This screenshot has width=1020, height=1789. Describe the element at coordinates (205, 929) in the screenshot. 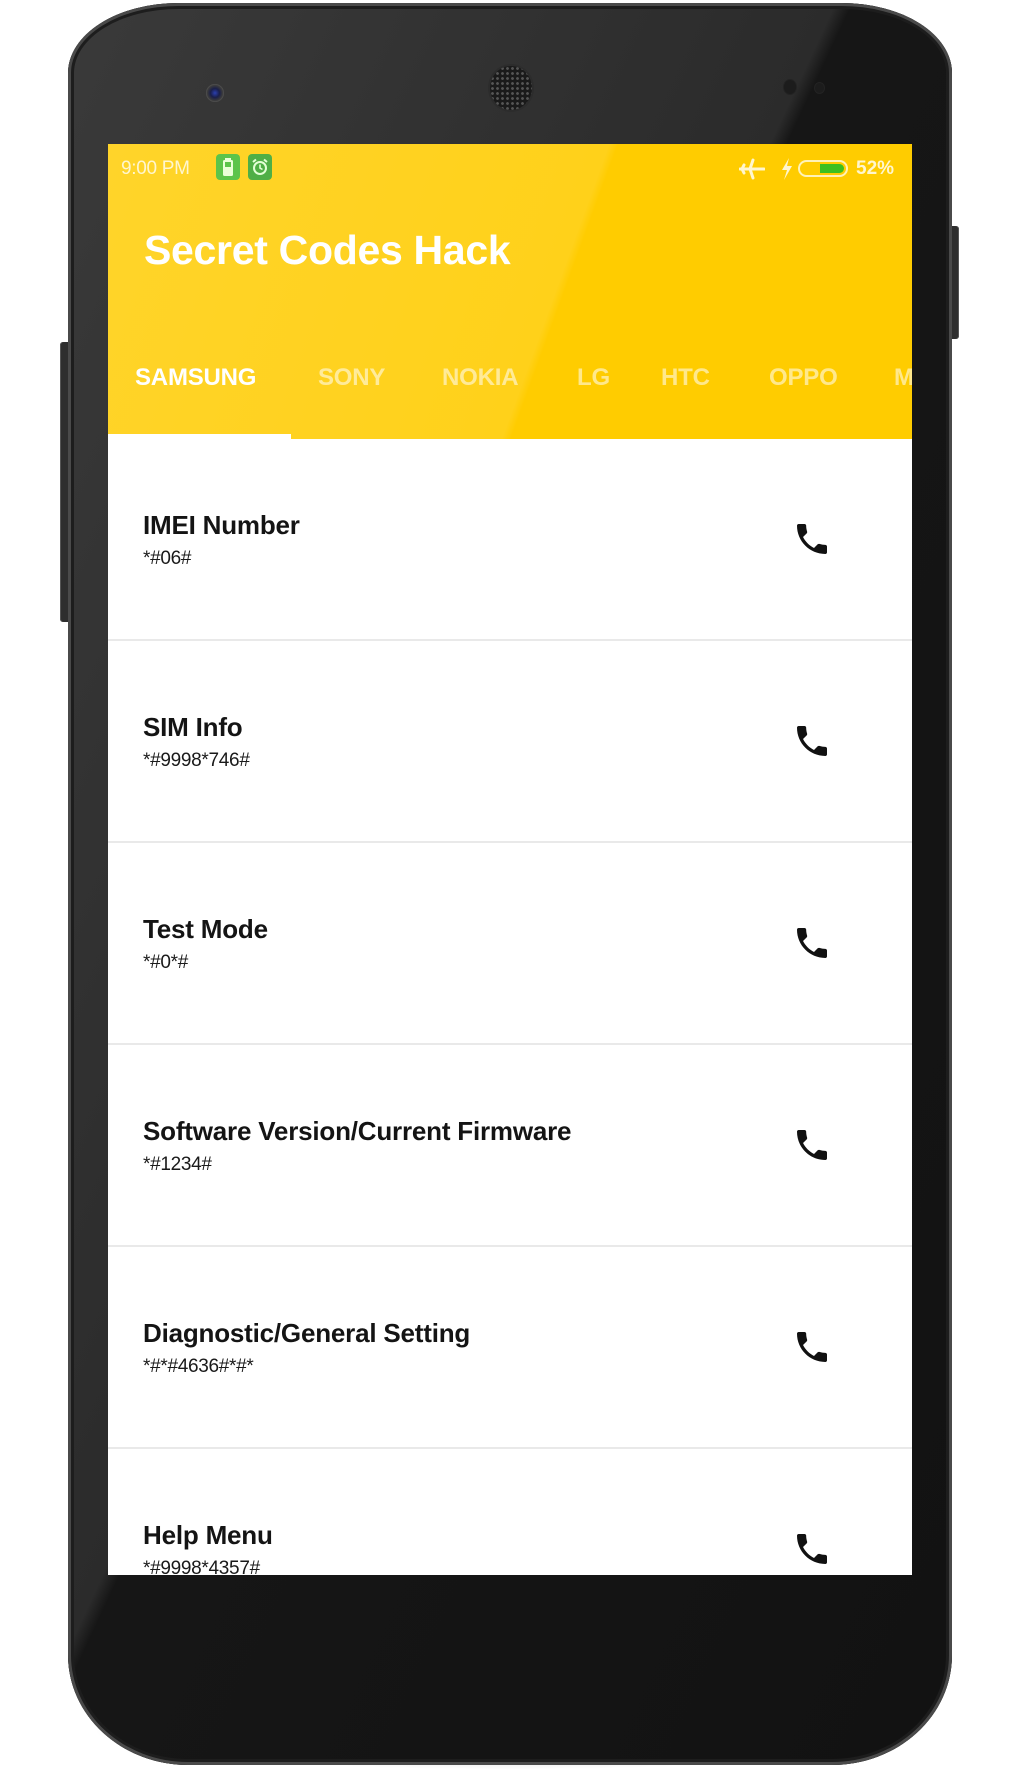

I see `code-title: Test Mode` at that location.